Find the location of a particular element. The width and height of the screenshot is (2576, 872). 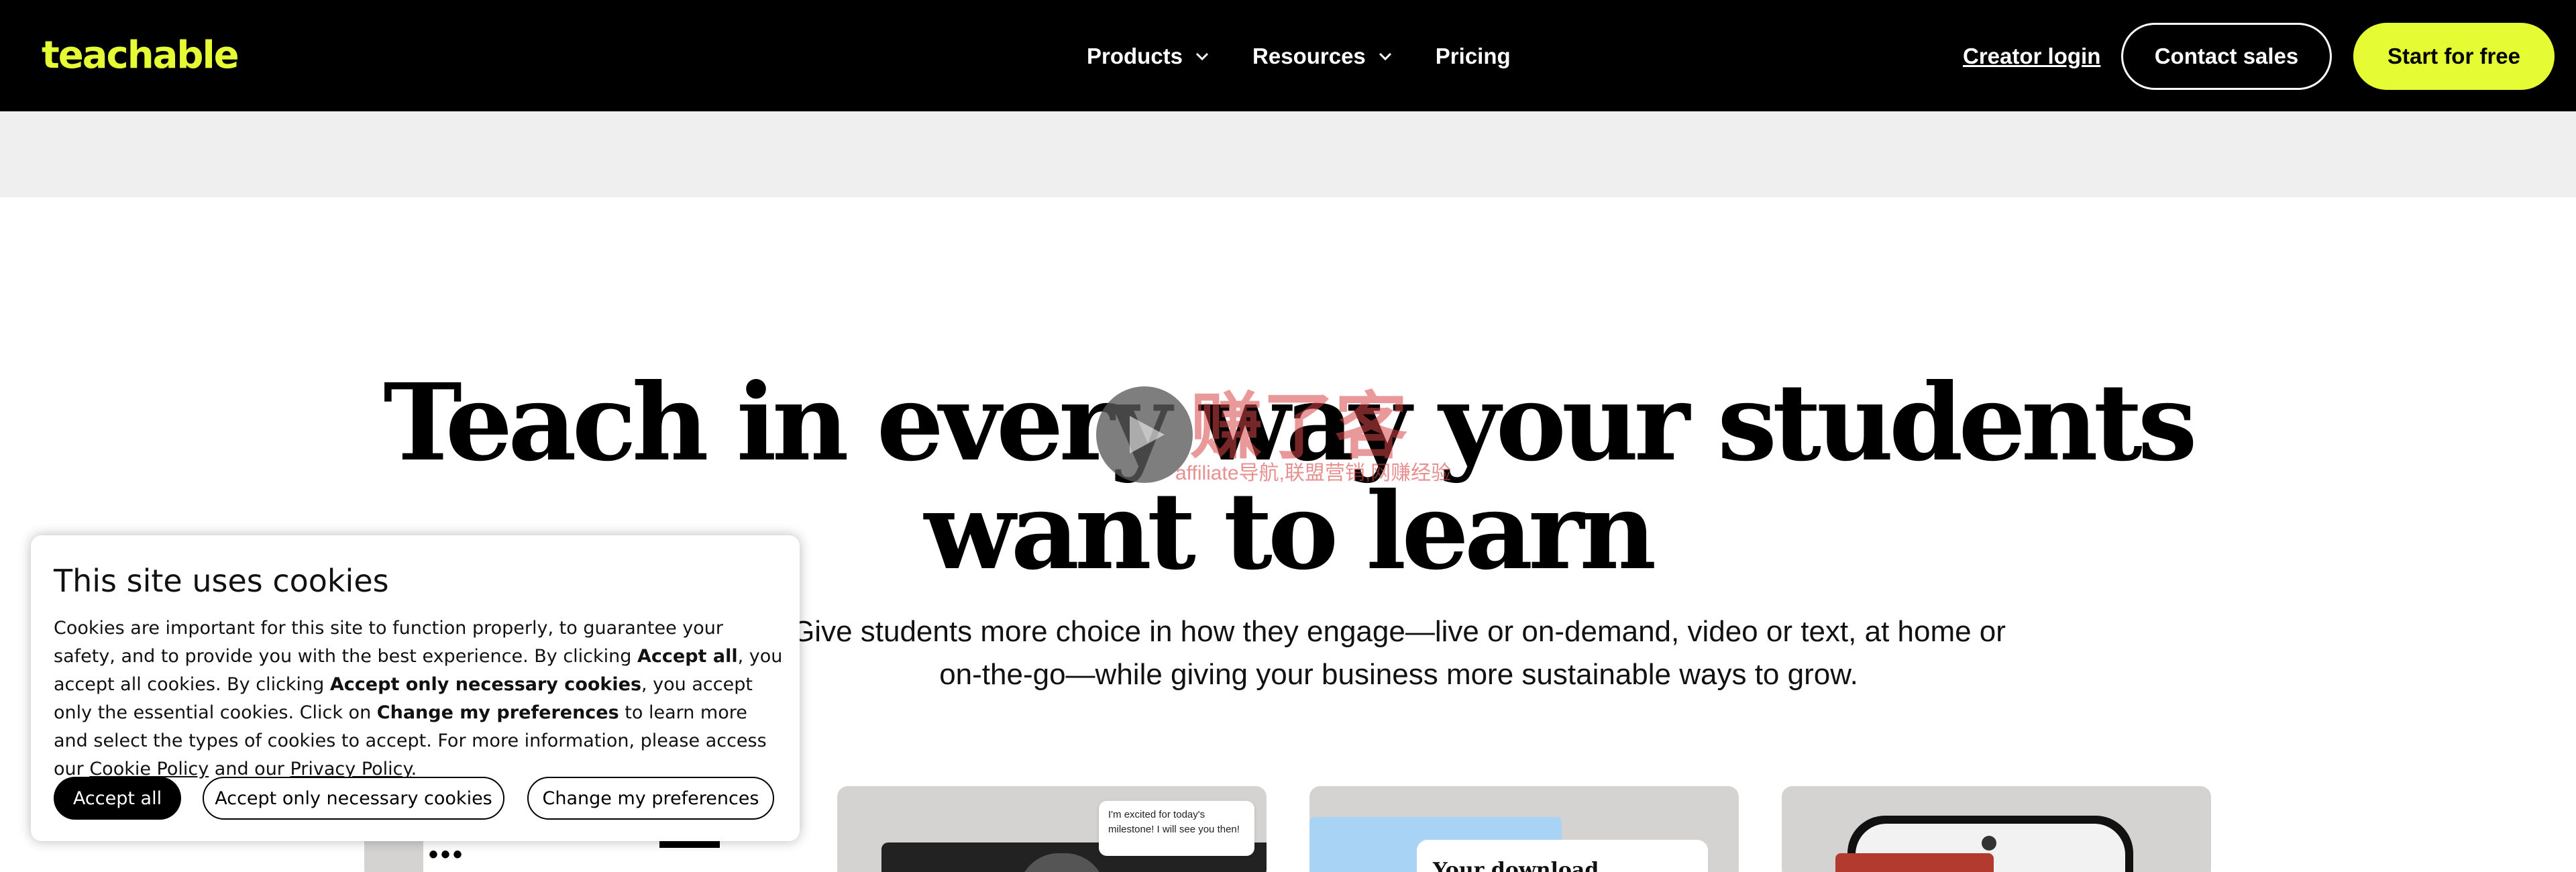

feature-card-download: Your download is located at coordinates (1524, 829).